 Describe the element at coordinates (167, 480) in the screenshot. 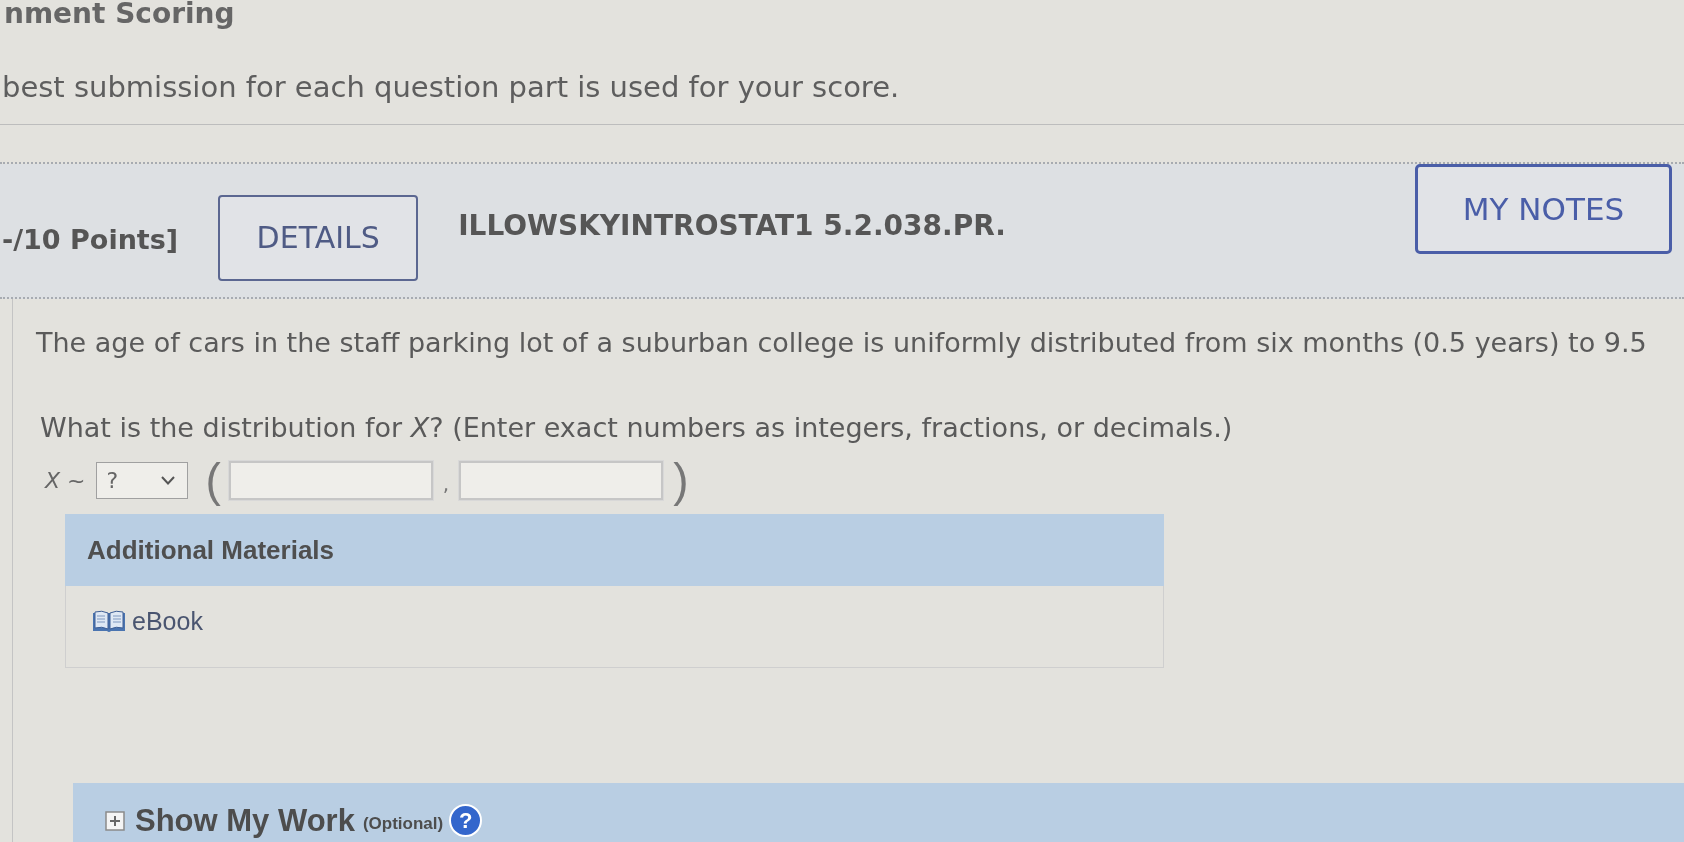

I see `chevron-down-icon` at that location.